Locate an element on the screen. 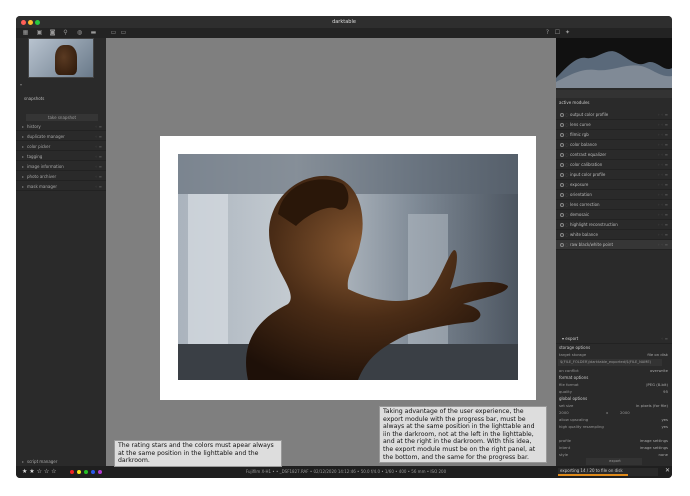 This screenshot has height=496, width=690. module-mask-manager: ▸ mask manager ◦ ≡ is located at coordinates (61, 186).